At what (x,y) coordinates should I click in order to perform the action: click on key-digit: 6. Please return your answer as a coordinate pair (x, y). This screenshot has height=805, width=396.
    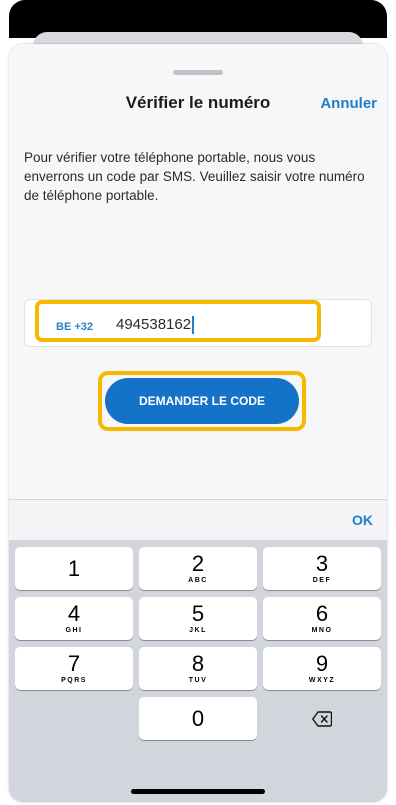
    Looking at the image, I should click on (322, 613).